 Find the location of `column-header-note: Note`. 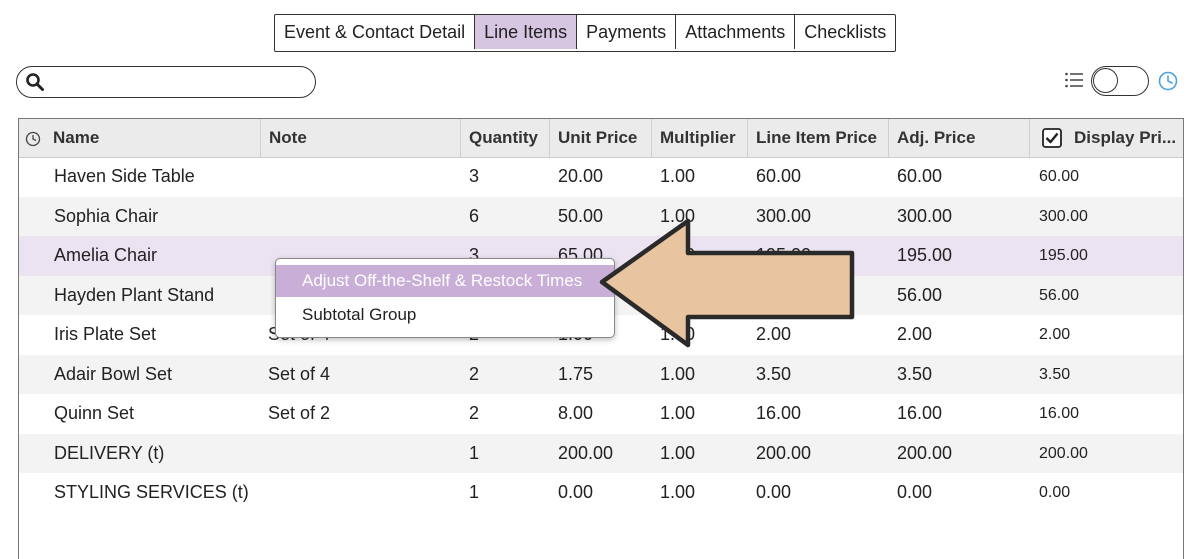

column-header-note: Note is located at coordinates (360, 138).